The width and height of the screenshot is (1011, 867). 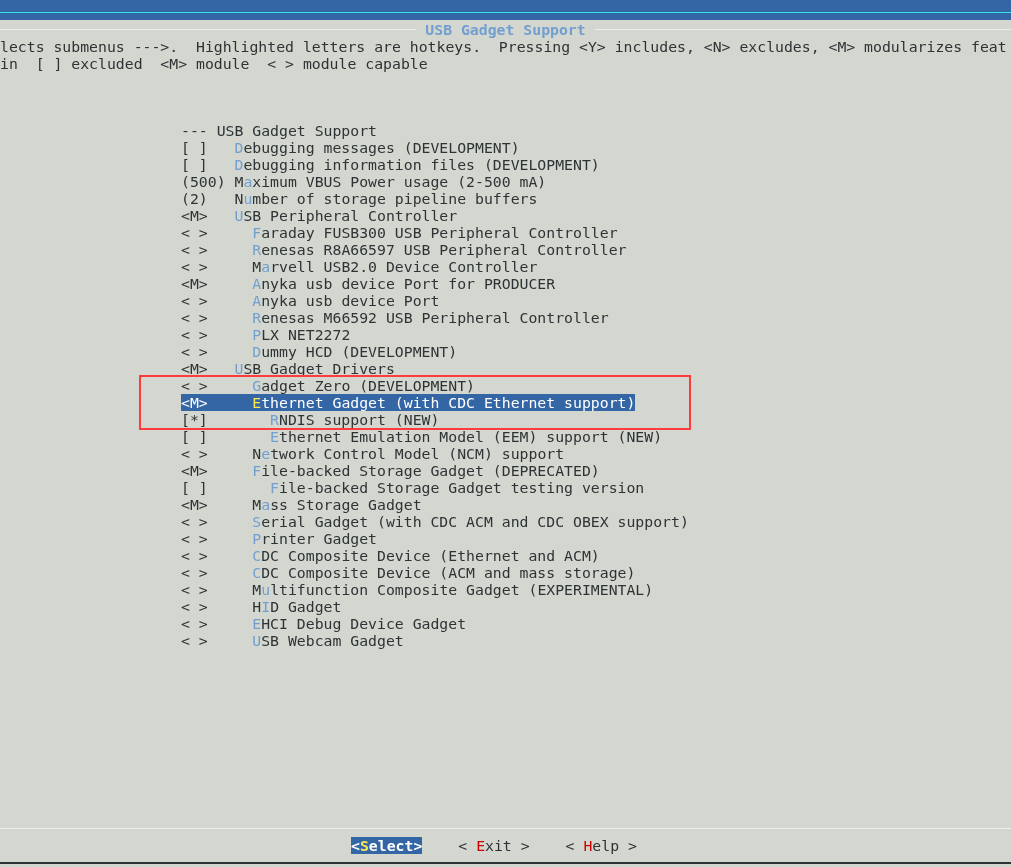 What do you see at coordinates (319, 215) in the screenshot?
I see `menu-item: <M> USB Peripheral Controller` at bounding box center [319, 215].